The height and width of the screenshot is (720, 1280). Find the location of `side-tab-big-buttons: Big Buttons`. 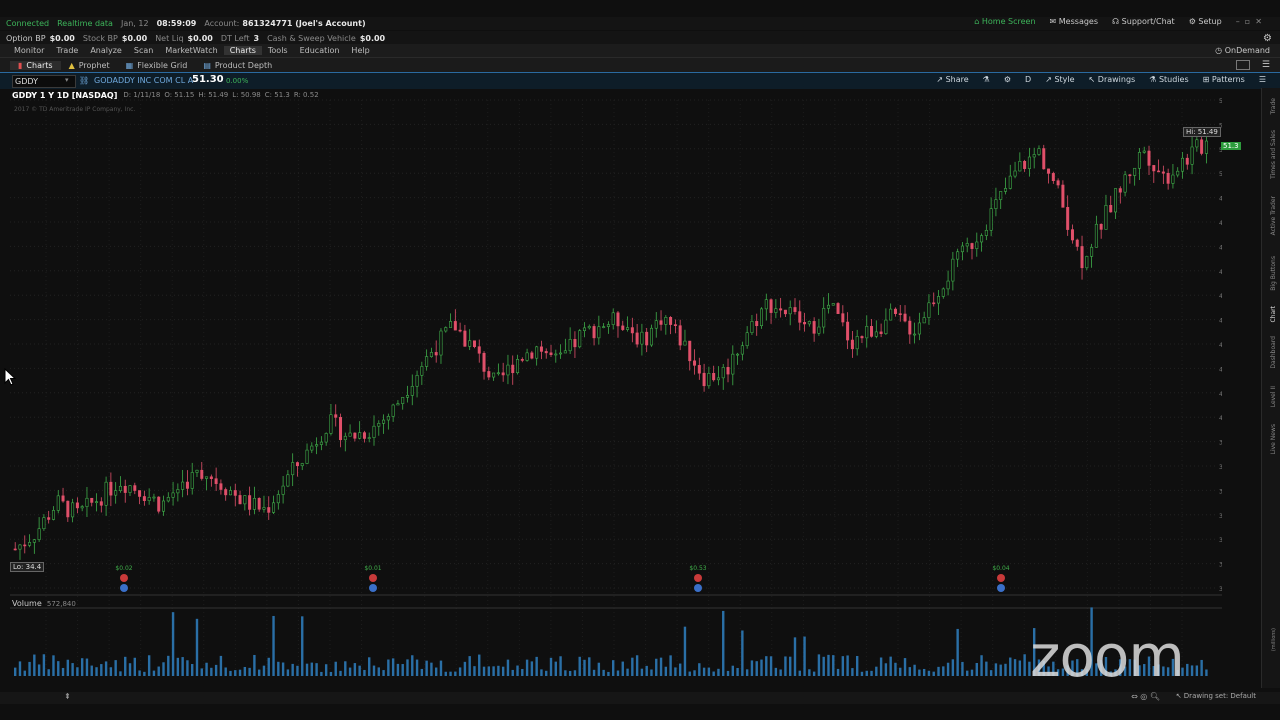

side-tab-big-buttons: Big Buttons is located at coordinates (1273, 273).